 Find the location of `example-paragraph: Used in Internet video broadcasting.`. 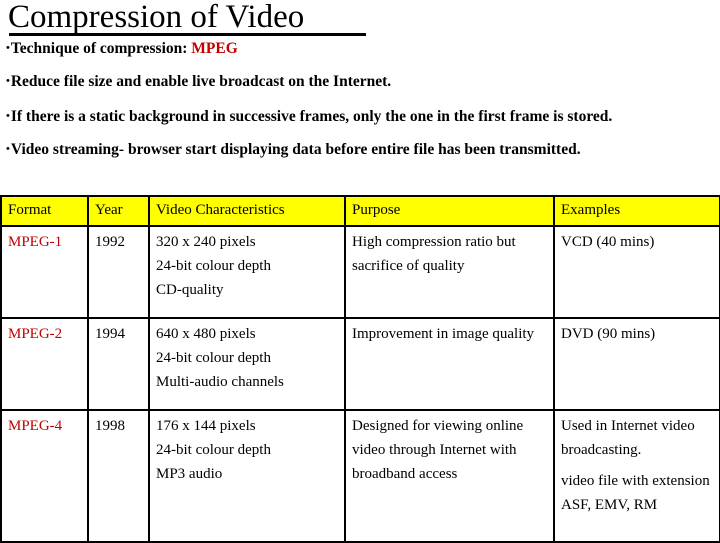

example-paragraph: Used in Internet video broadcasting. is located at coordinates (628, 438).